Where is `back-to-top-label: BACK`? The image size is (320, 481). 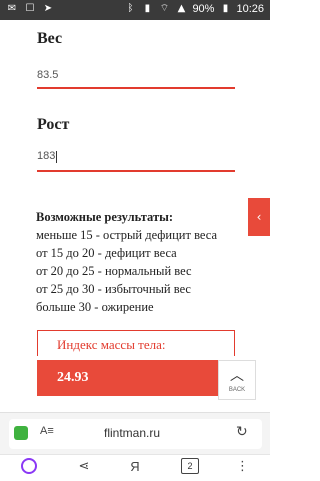
back-to-top-label: BACK is located at coordinates (237, 390).